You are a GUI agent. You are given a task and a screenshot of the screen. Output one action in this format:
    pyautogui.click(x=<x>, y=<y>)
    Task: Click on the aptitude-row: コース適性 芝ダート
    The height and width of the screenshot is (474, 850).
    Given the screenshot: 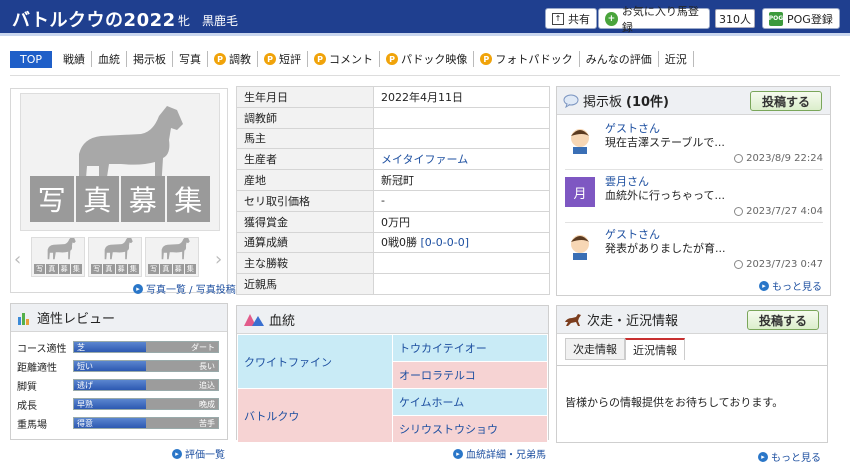 What is the action you would take?
    pyautogui.click(x=118, y=347)
    